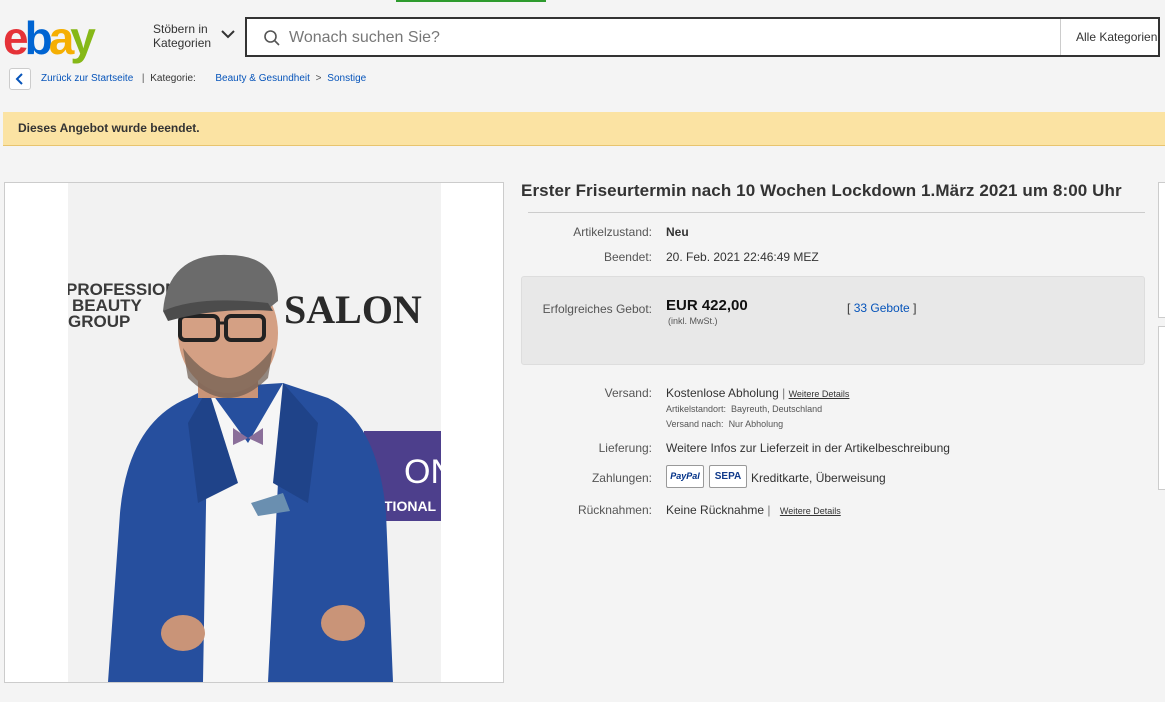 The image size is (1165, 702). What do you see at coordinates (99, 321) in the screenshot?
I see `backdrop-text-group: GROUP` at bounding box center [99, 321].